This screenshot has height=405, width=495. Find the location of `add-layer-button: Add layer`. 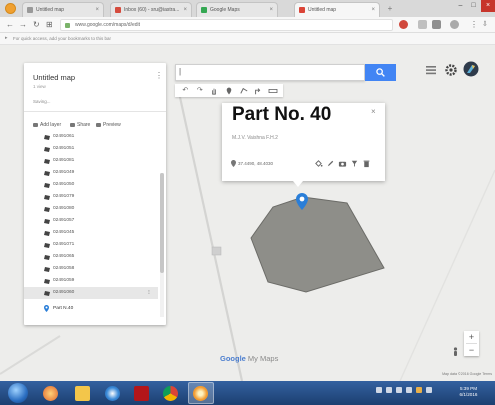

add-layer-button: Add layer is located at coordinates (47, 125).